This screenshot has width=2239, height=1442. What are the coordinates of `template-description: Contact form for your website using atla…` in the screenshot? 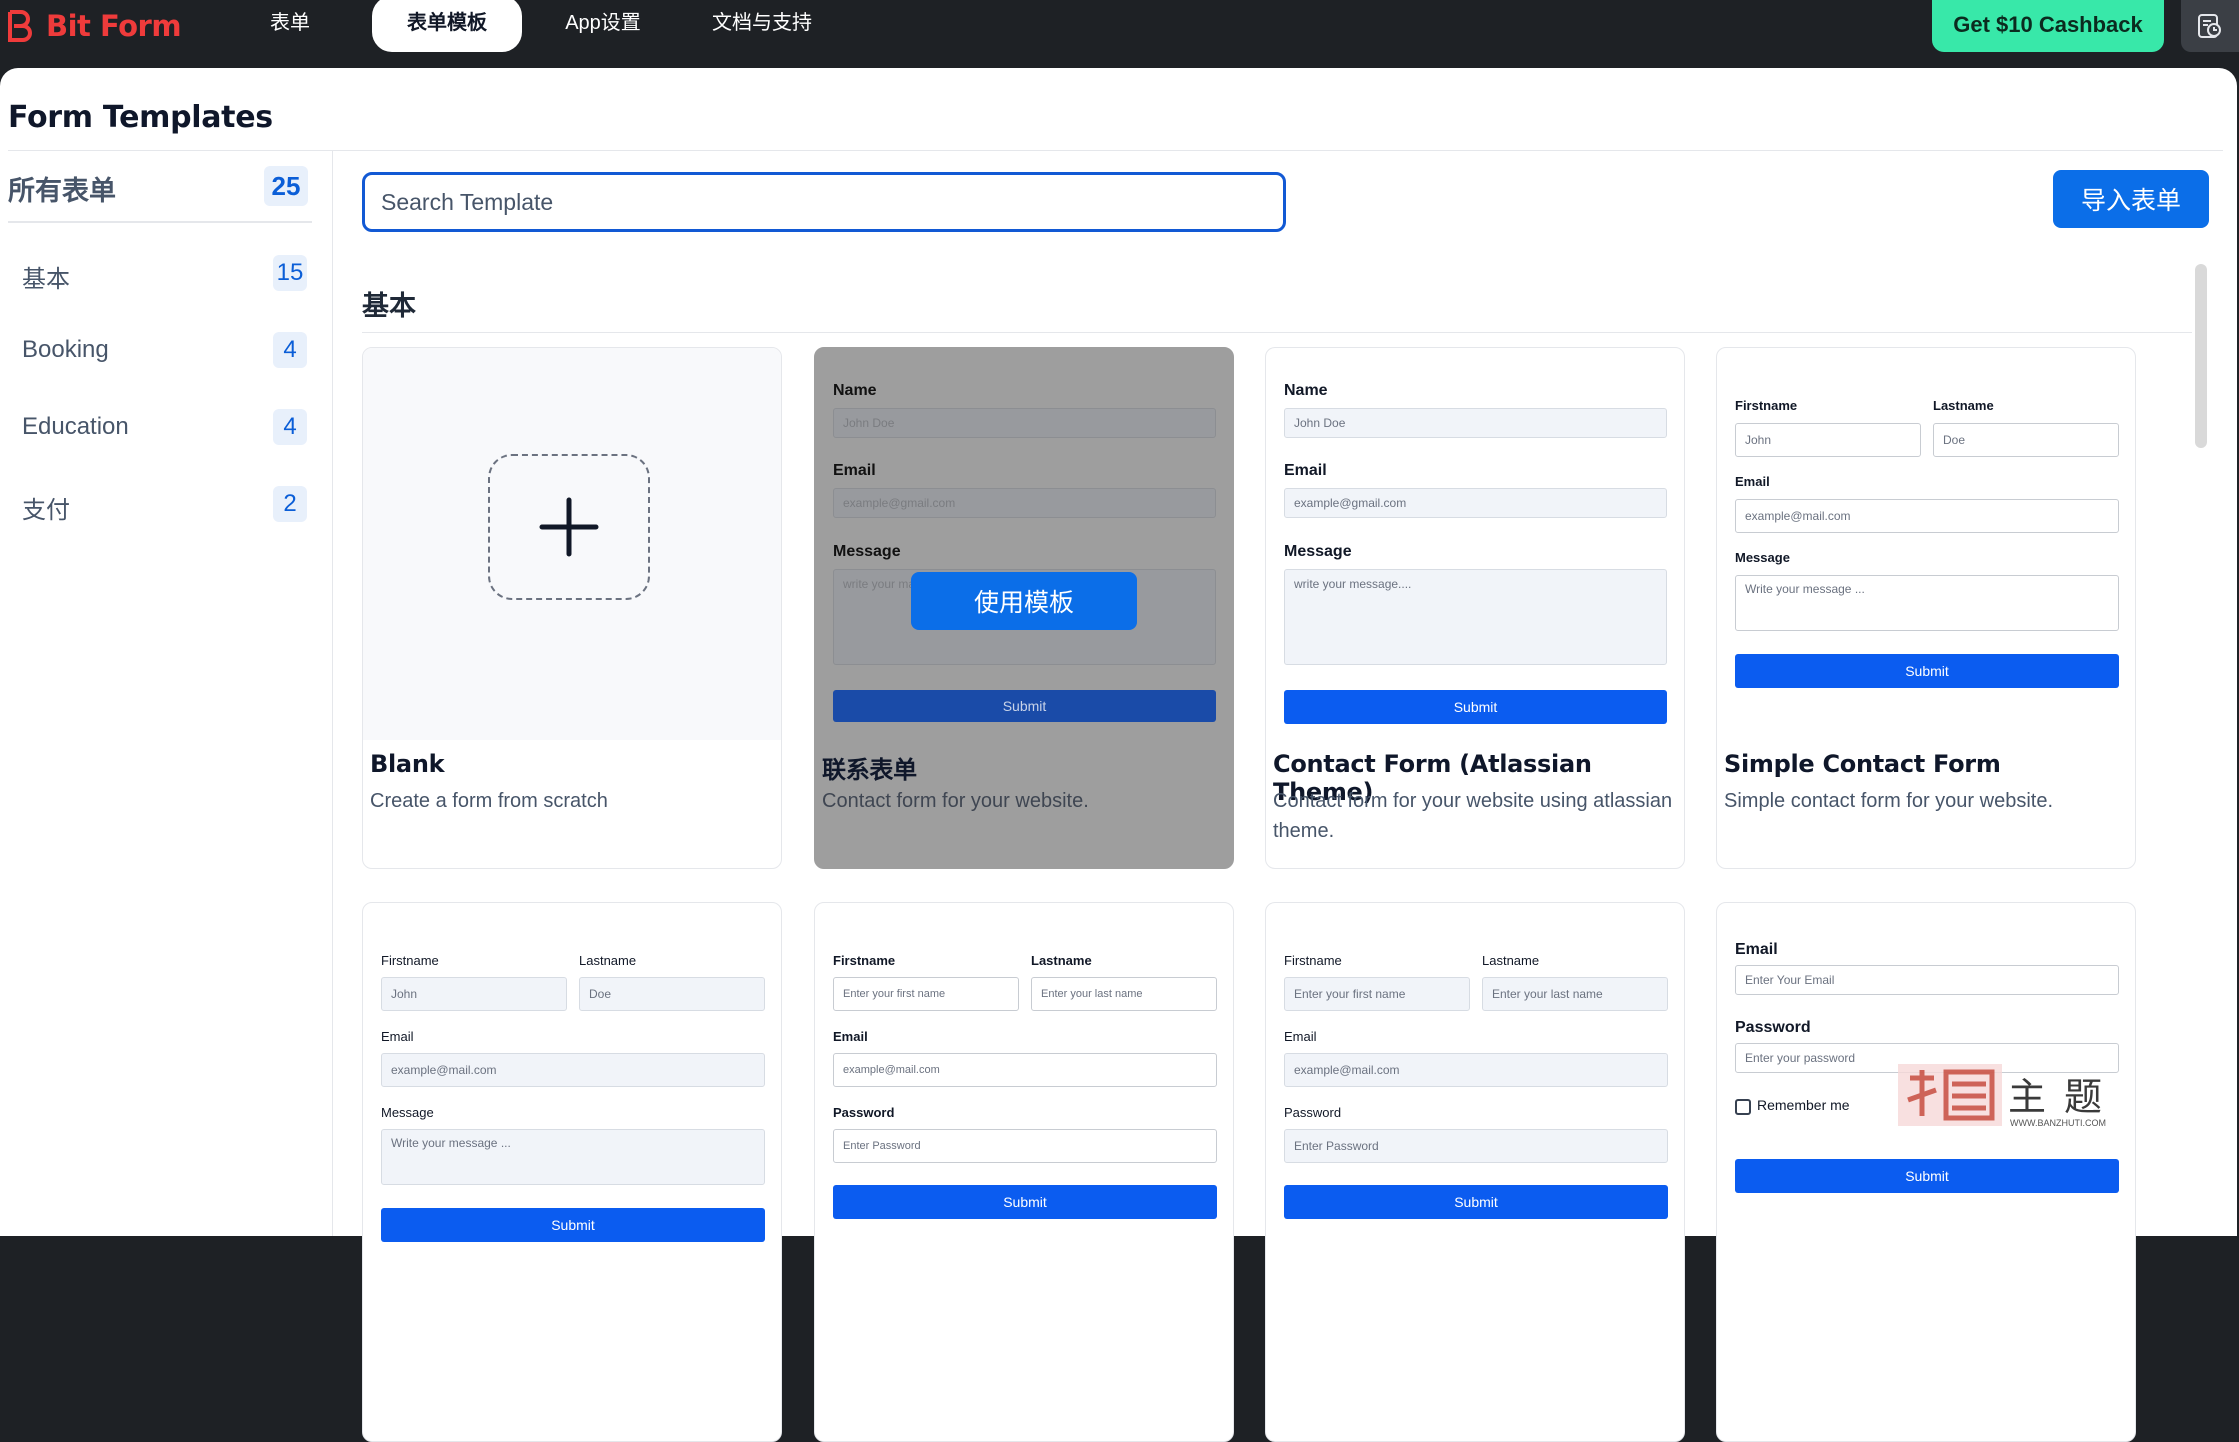 It's located at (1473, 816).